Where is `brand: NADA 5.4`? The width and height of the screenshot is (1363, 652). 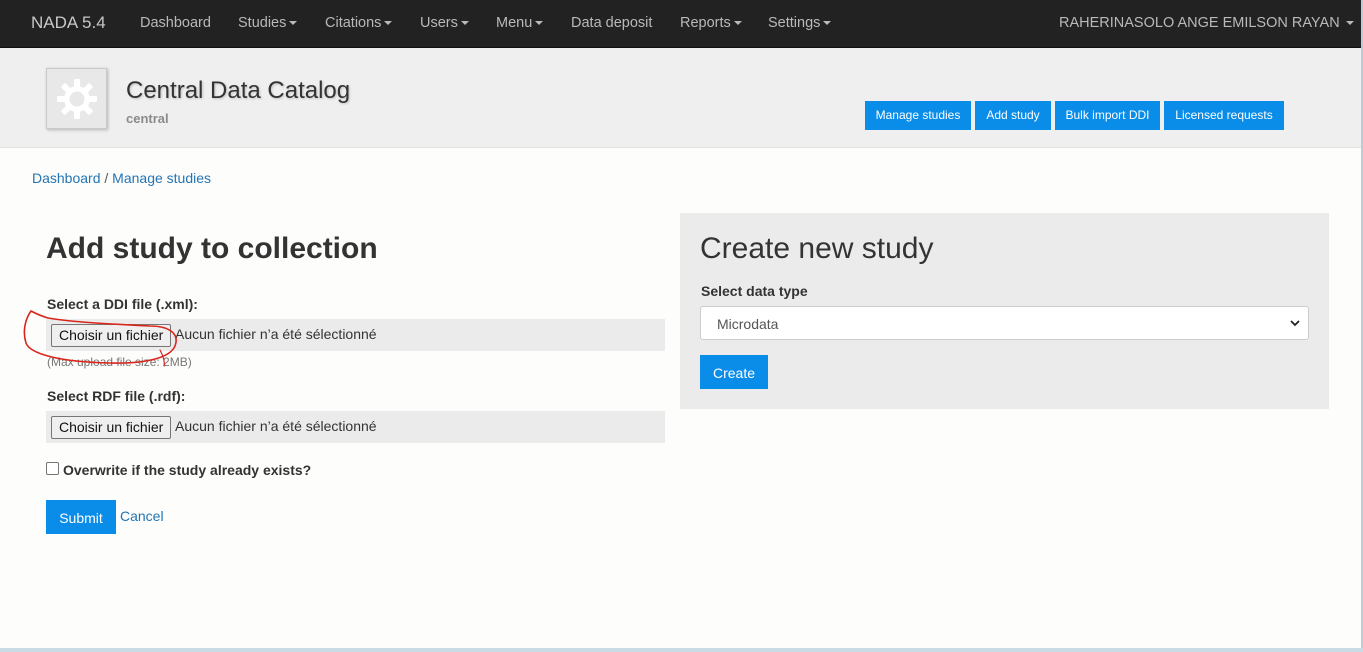 brand: NADA 5.4 is located at coordinates (68, 23).